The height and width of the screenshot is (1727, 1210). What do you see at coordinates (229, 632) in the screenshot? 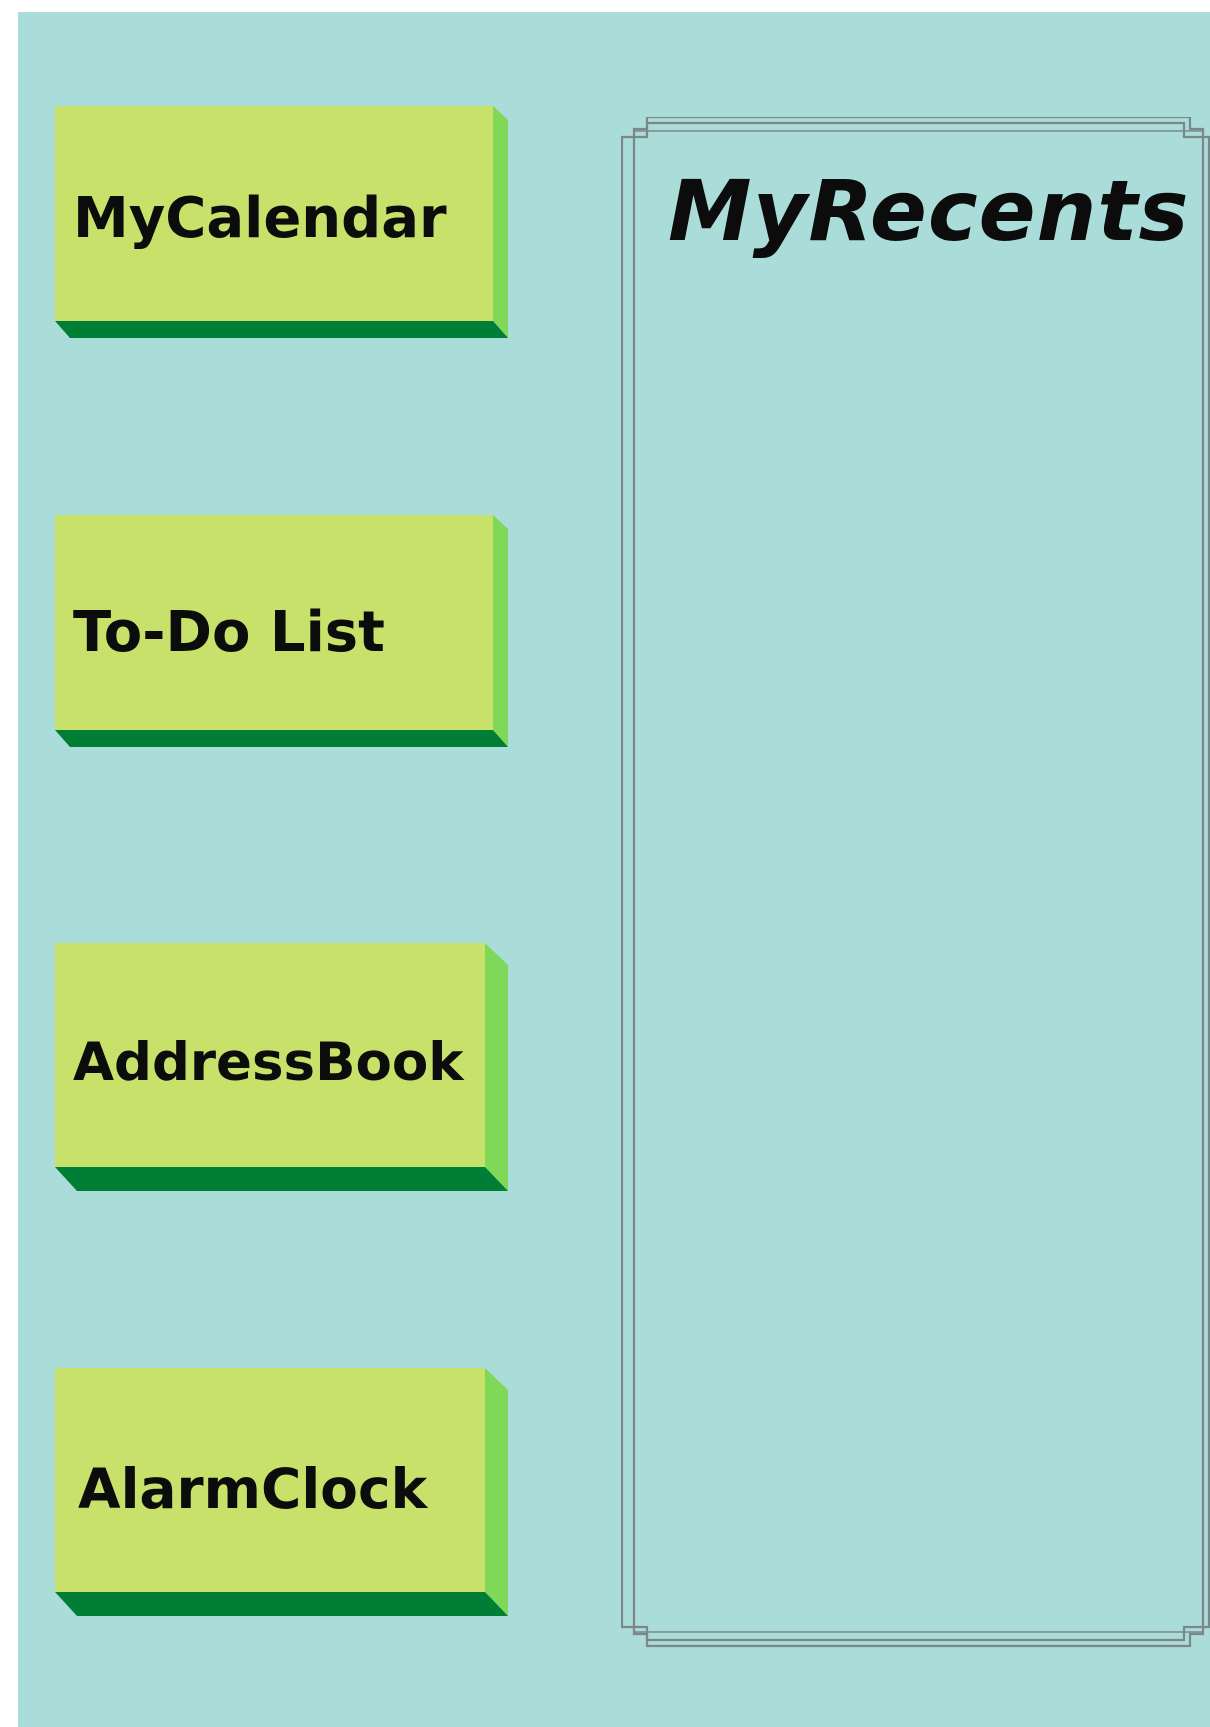
I see `to-do-list-label: To-Do List` at bounding box center [229, 632].